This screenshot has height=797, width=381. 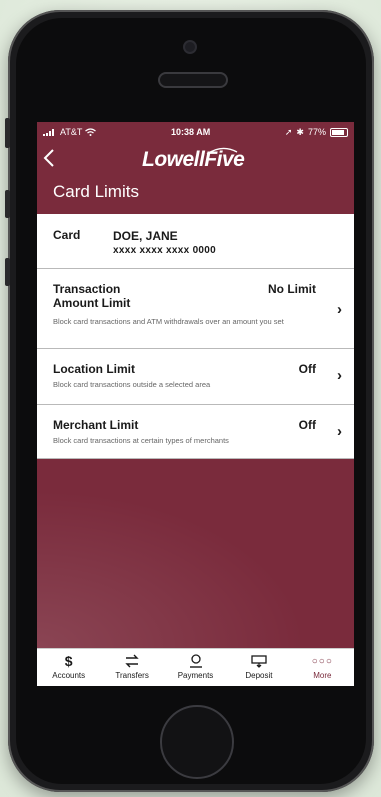 I want to click on tab-more: ○○○ More, so click(x=322, y=667).